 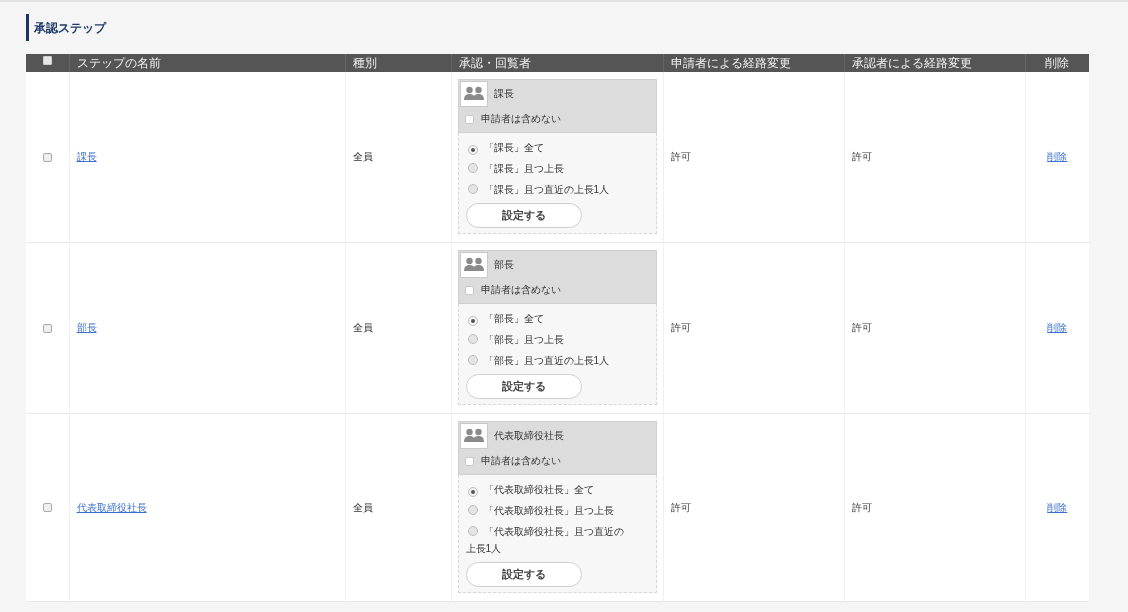 I want to click on column-header: 承認者による経路変更, so click(x=911, y=62).